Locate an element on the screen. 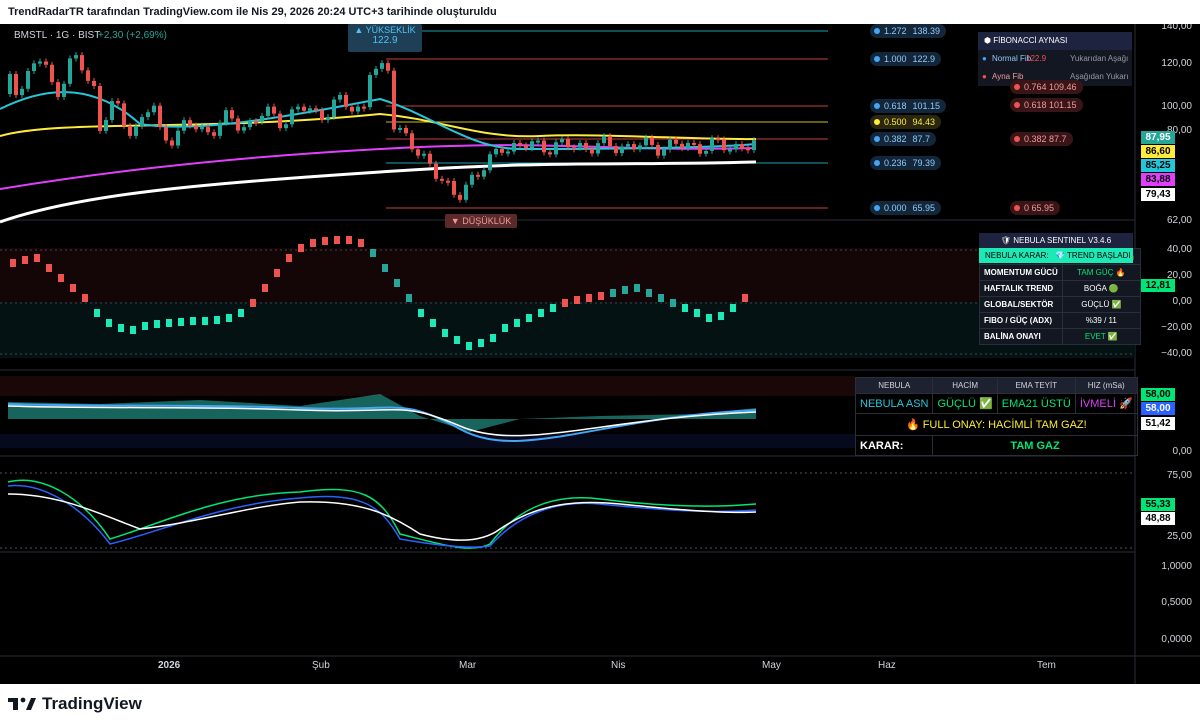 Image resolution: width=1200 pixels, height=728 pixels. asn-lower-zone is located at coordinates (427, 441).